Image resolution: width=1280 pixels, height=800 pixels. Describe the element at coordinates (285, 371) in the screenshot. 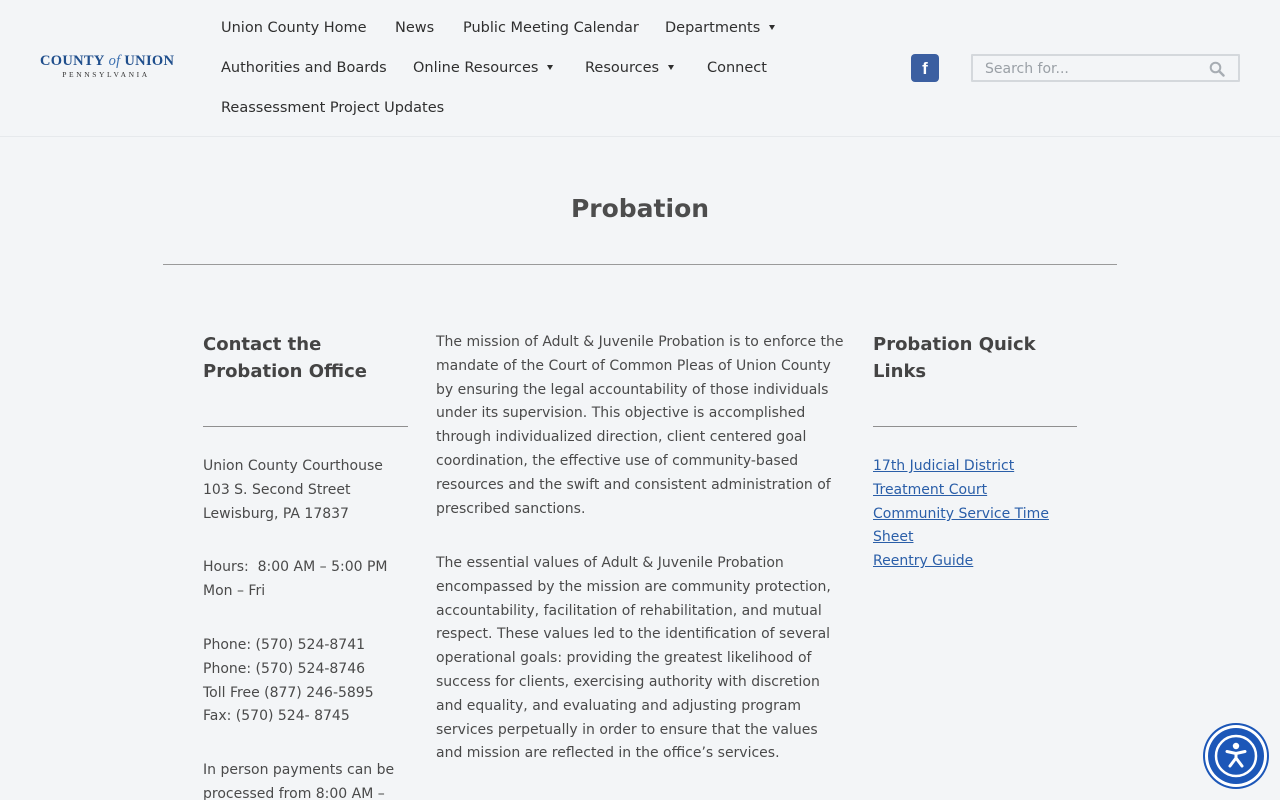

I see `contact-heading-line2: Probation Office` at that location.